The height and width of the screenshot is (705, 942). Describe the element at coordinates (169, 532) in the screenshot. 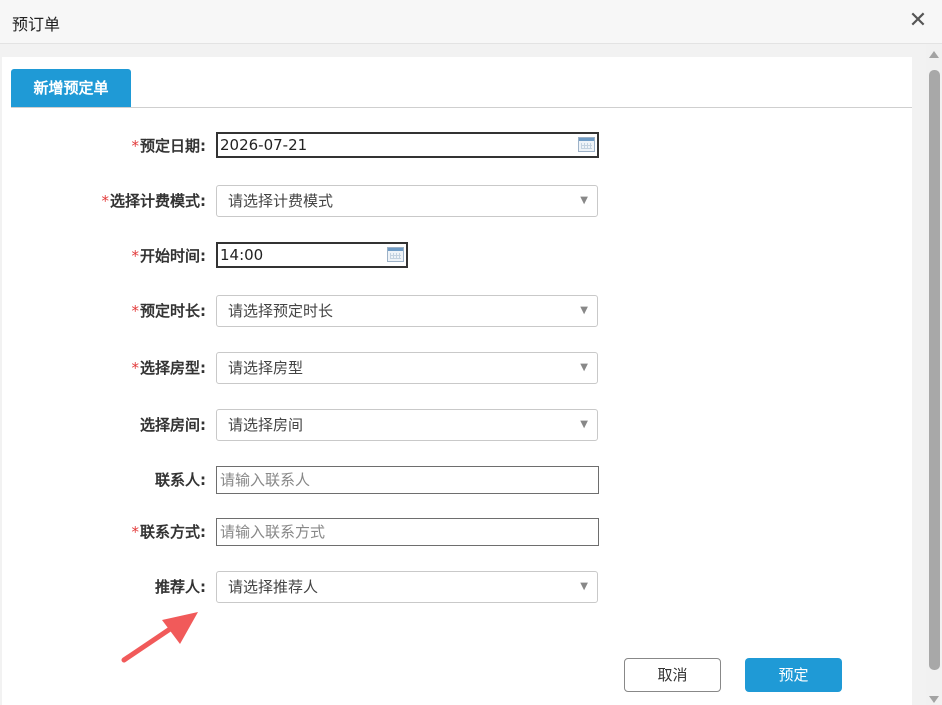

I see `contact-method-label: *联系方式:` at that location.